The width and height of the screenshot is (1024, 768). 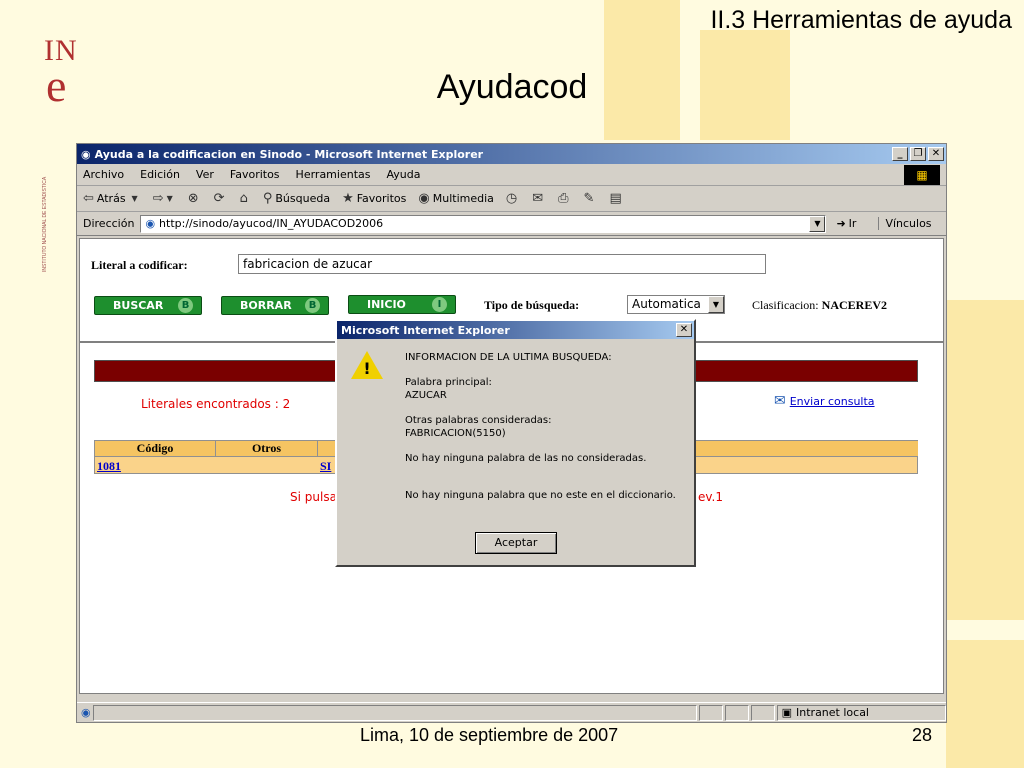 I want to click on section-title: II.3 Herramientas de ayuda, so click(x=861, y=20).